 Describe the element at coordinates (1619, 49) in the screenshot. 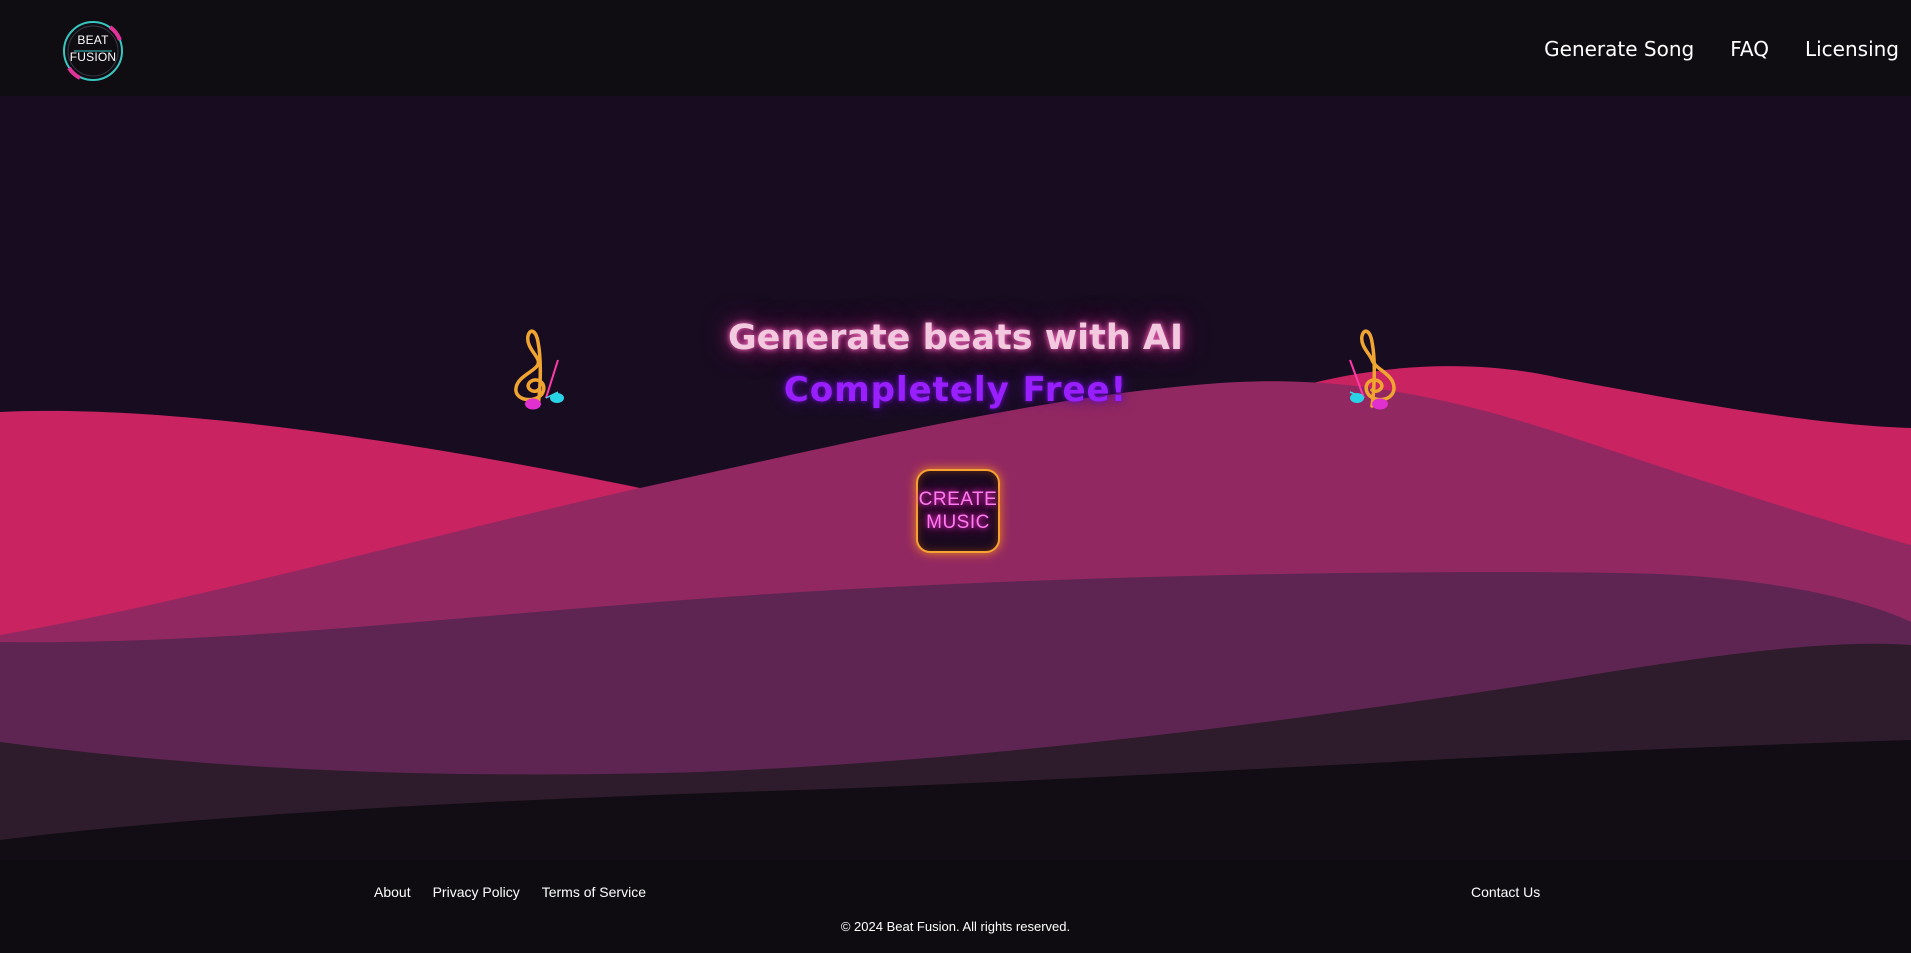

I see `nav-generate-song: Generate Song` at that location.